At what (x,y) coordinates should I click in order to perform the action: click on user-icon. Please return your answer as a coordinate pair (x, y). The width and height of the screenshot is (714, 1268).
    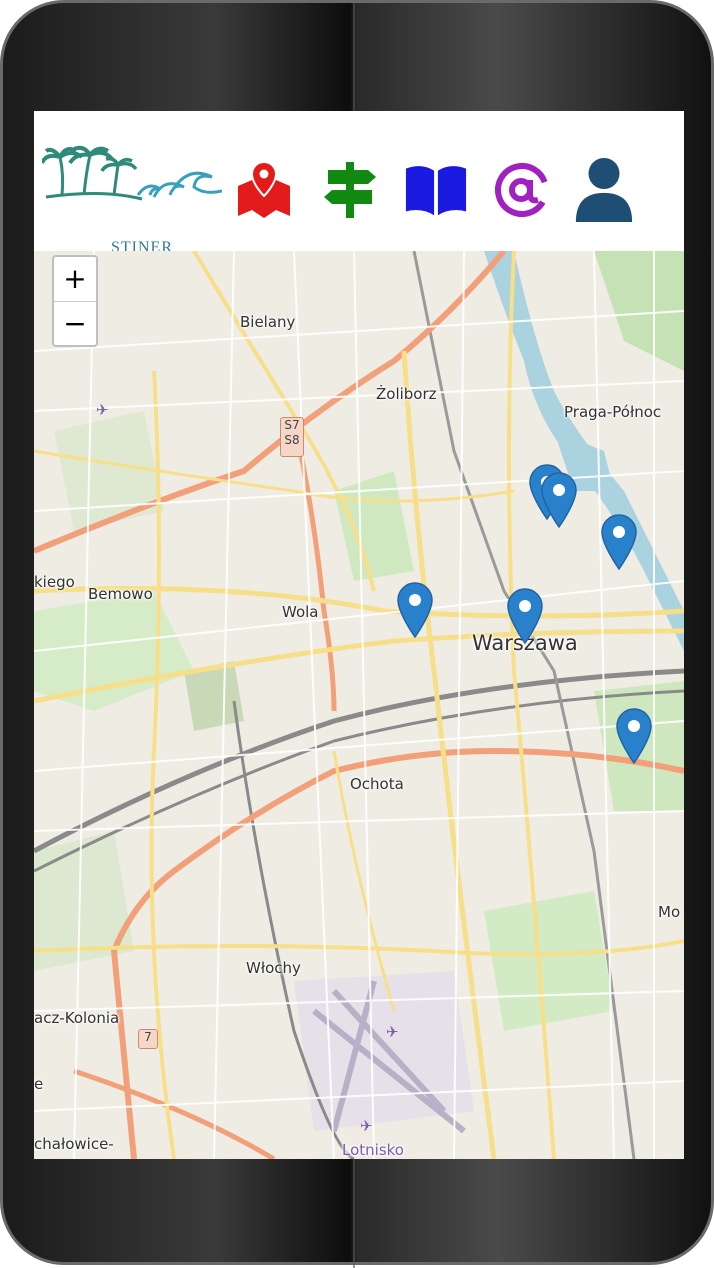
    Looking at the image, I should click on (604, 190).